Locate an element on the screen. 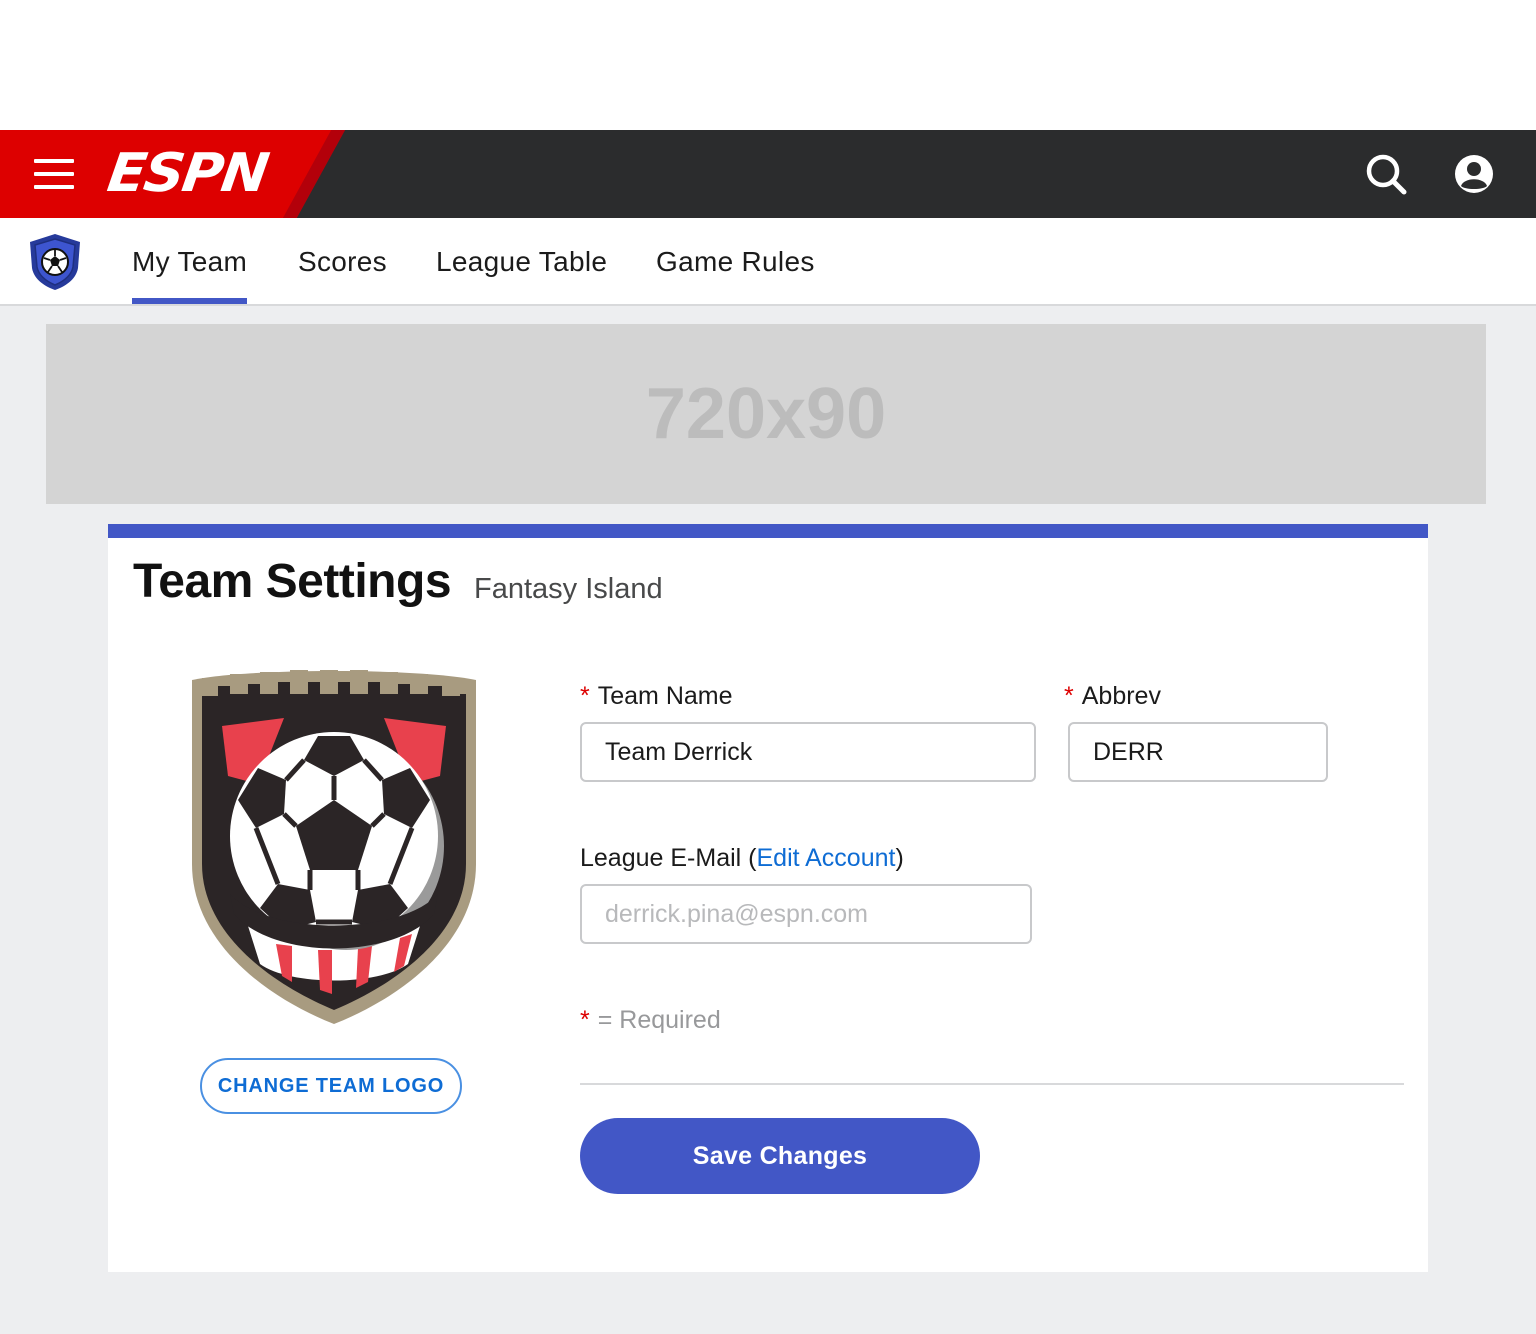 The image size is (1536, 1334). espn-logo: ESPN is located at coordinates (187, 174).